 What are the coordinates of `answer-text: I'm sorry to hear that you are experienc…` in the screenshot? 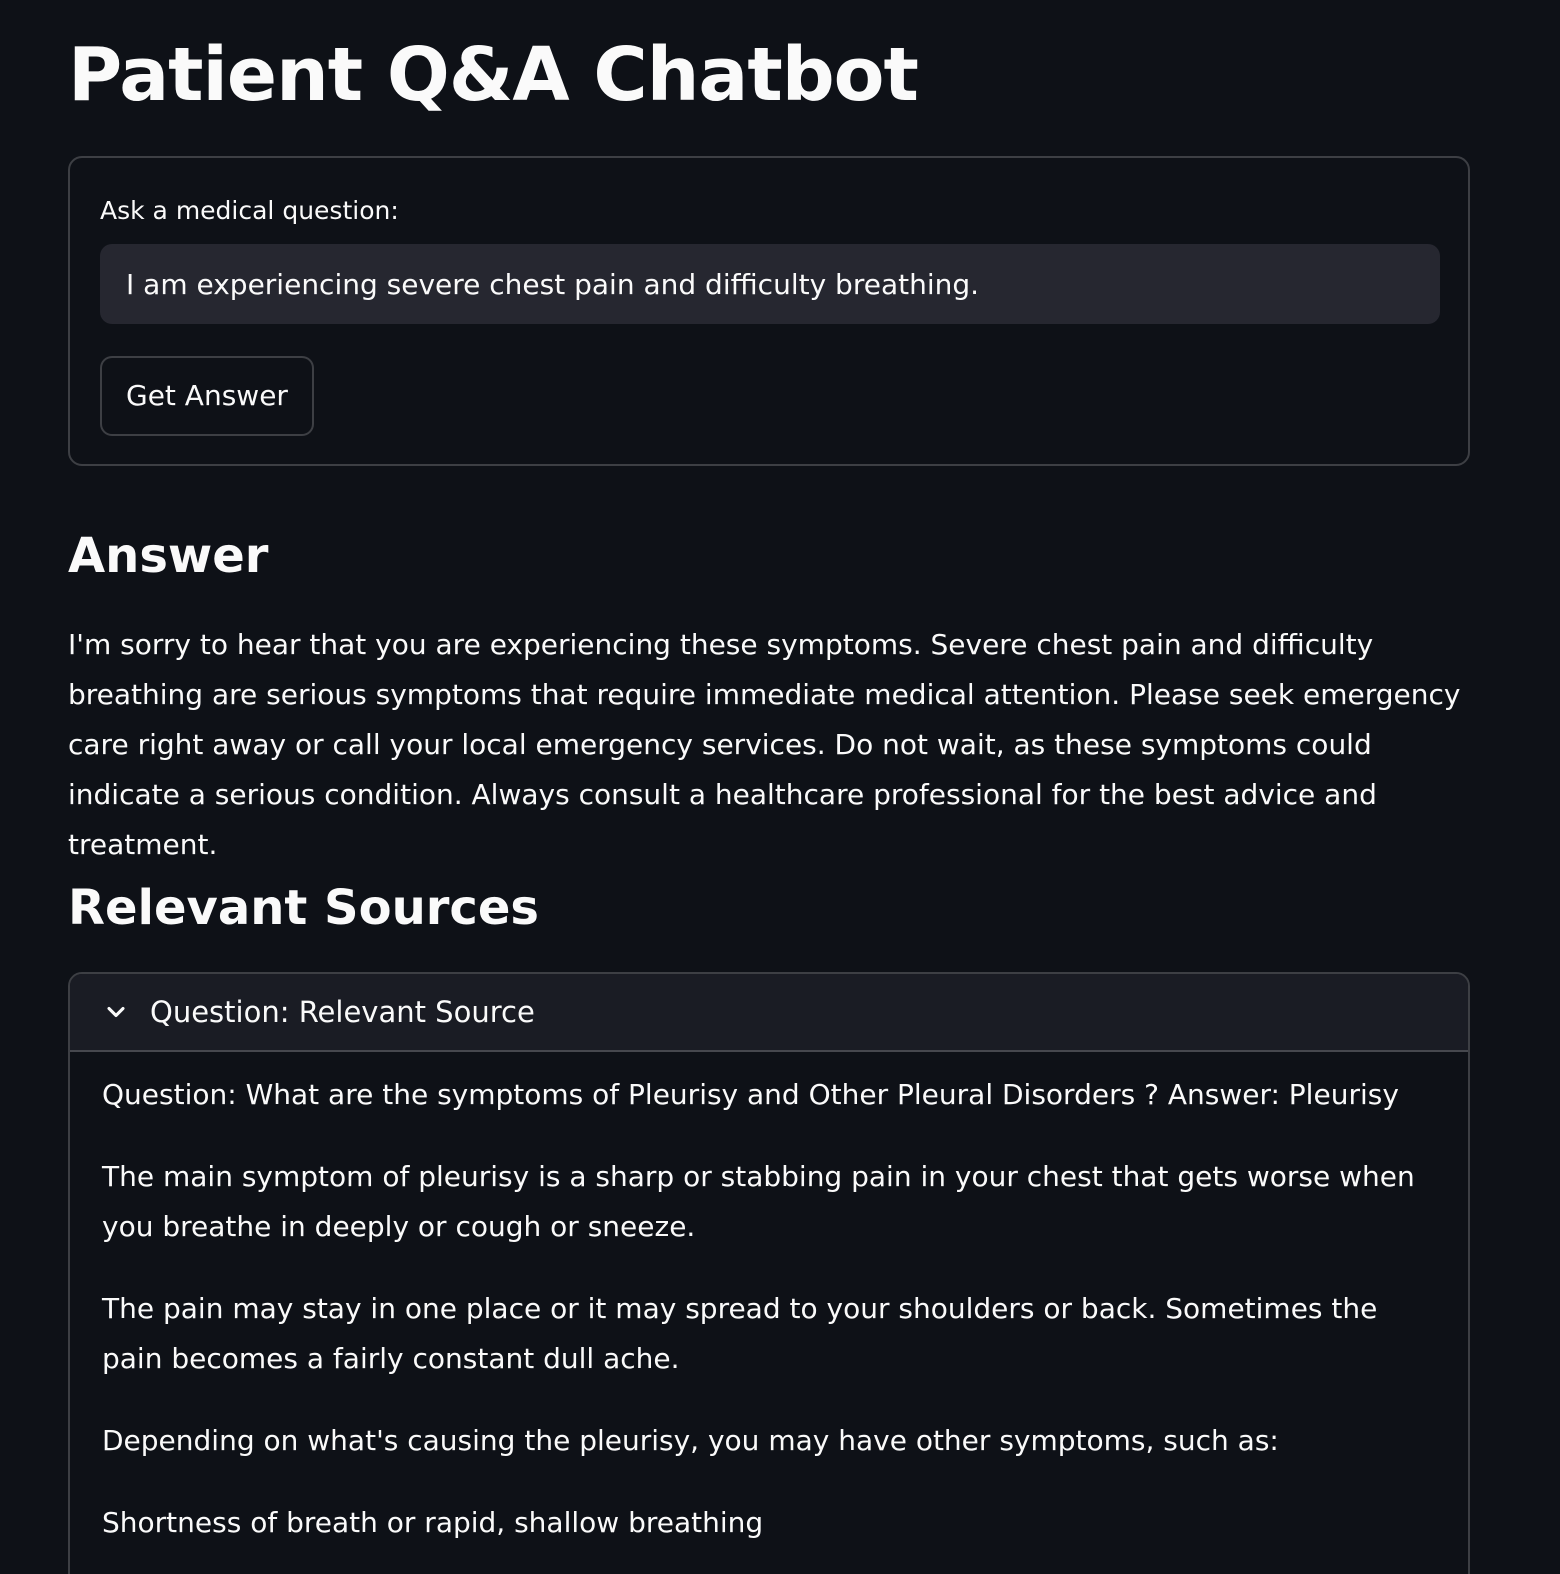 It's located at (764, 744).